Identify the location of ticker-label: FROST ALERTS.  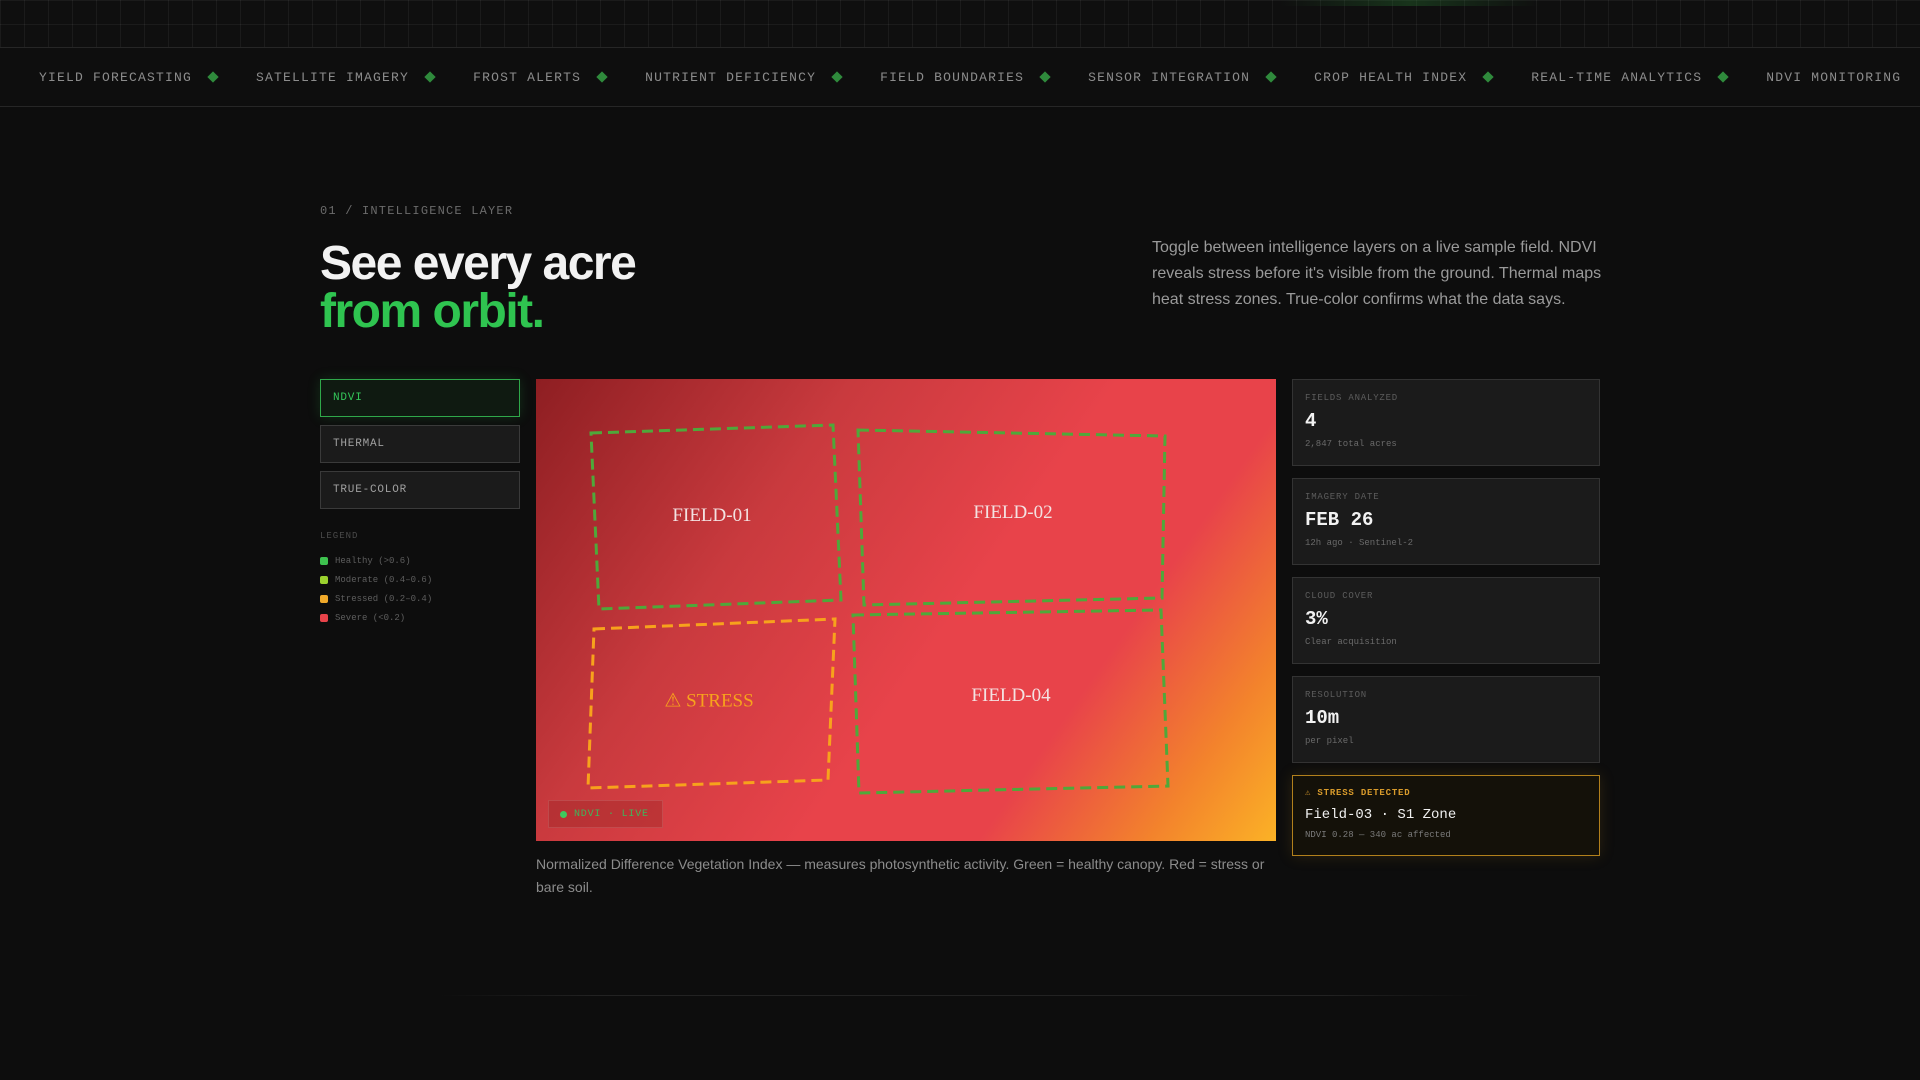
(527, 77).